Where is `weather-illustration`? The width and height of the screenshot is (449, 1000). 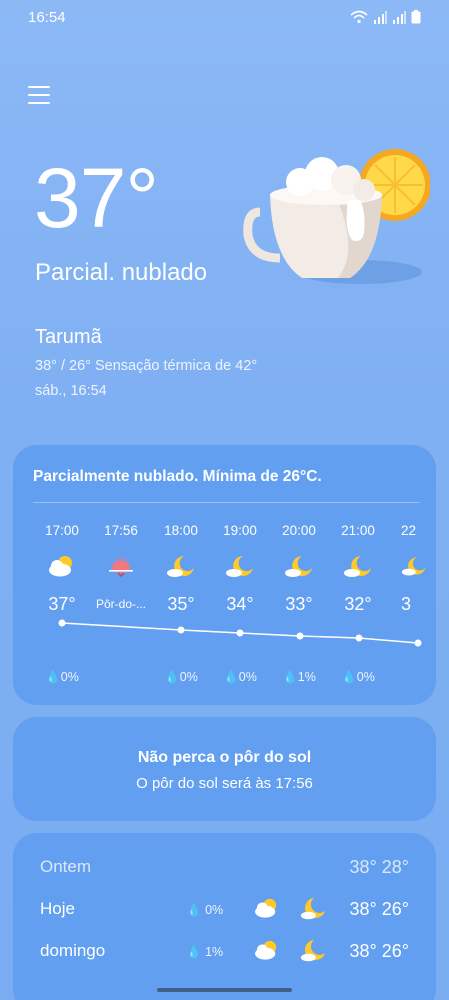 weather-illustration is located at coordinates (336, 216).